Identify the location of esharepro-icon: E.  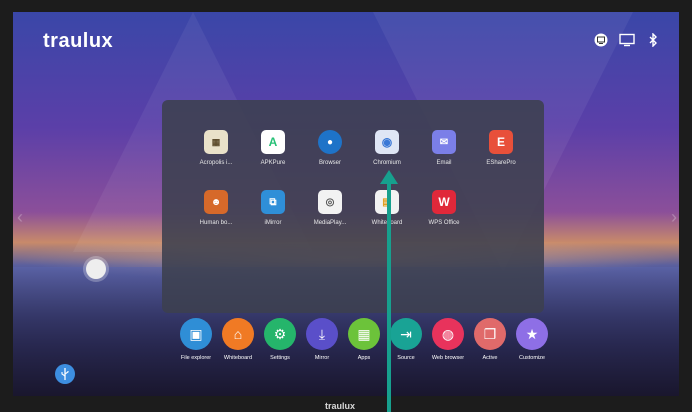
(501, 142).